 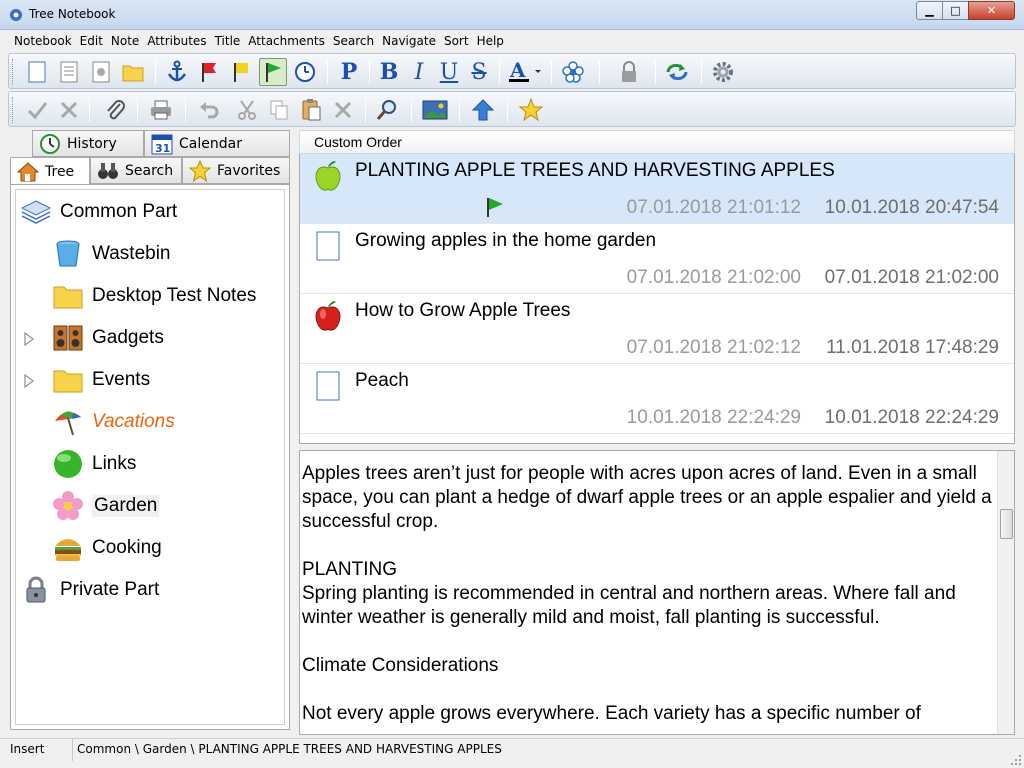 I want to click on favorite-button, so click(x=531, y=110).